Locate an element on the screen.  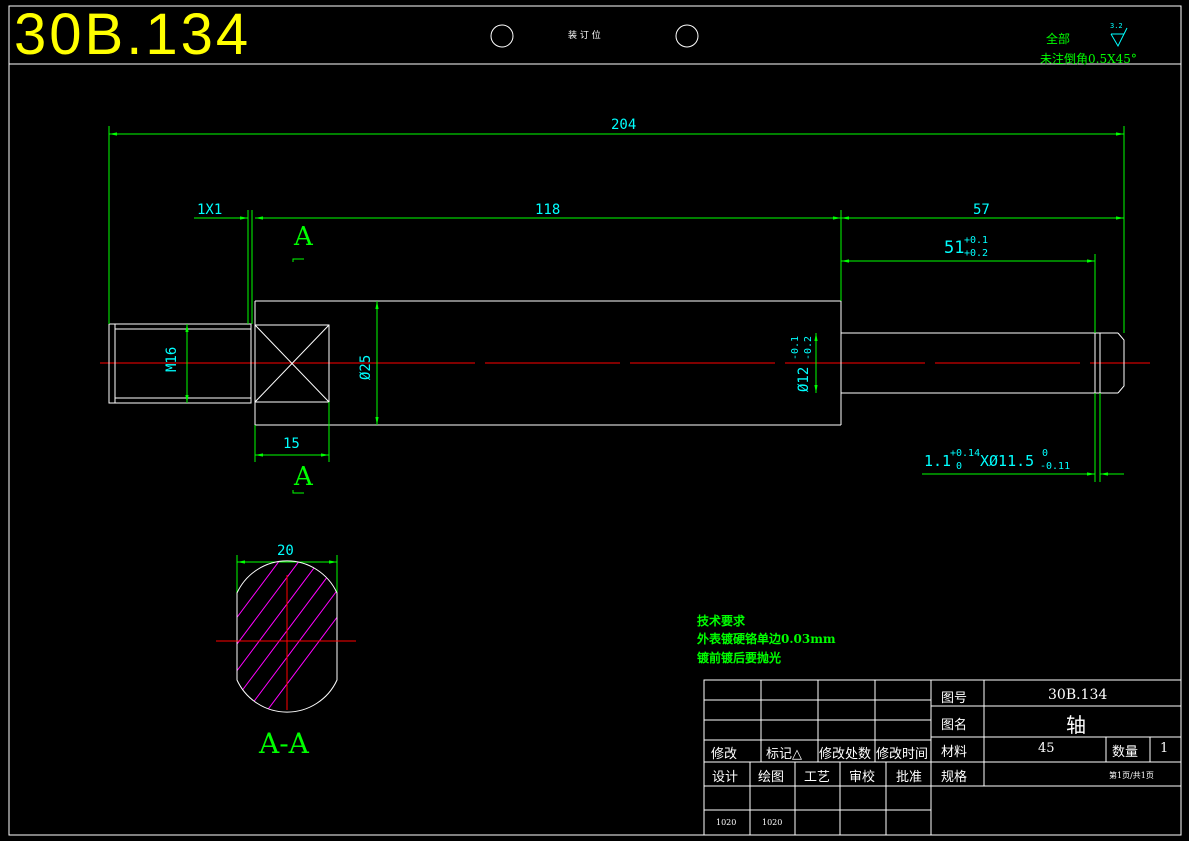
roughness-symbol is located at coordinates (1119, 37).